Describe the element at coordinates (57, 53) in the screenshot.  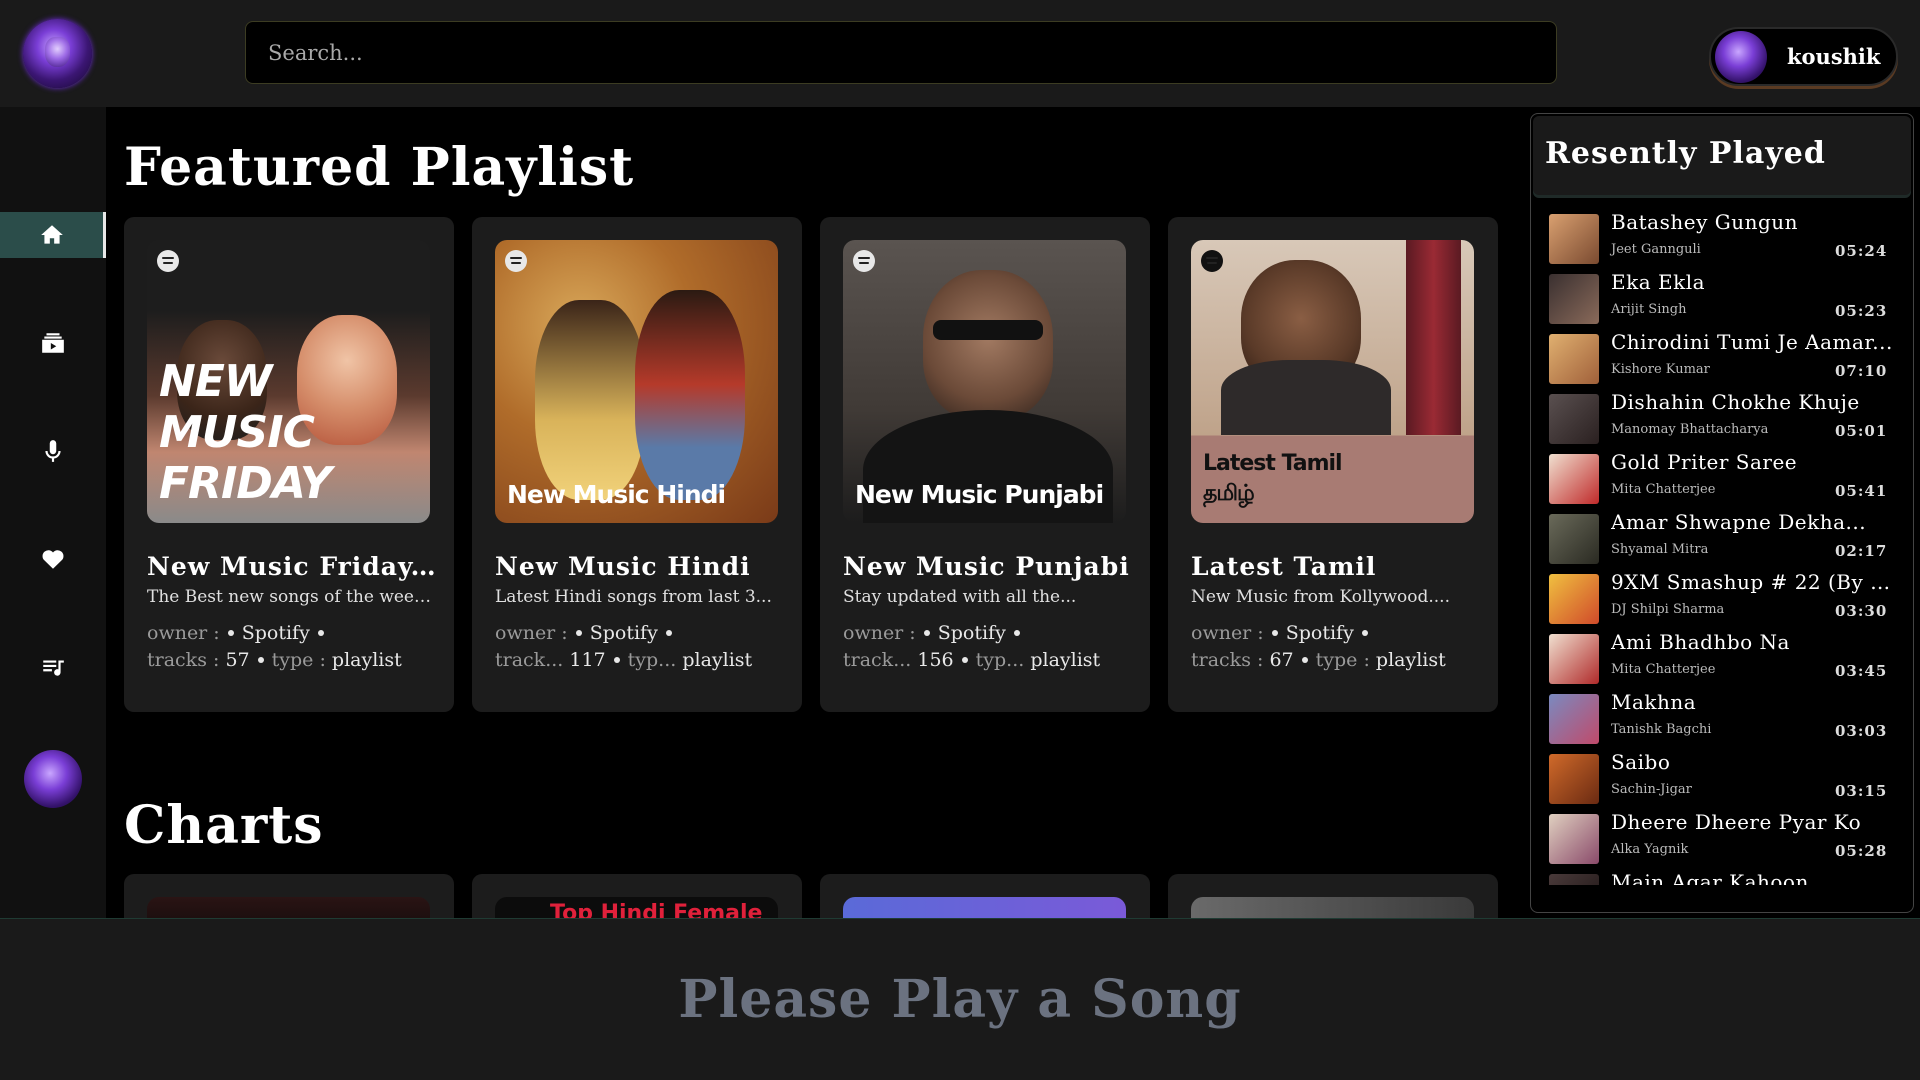
I see `app-logo` at that location.